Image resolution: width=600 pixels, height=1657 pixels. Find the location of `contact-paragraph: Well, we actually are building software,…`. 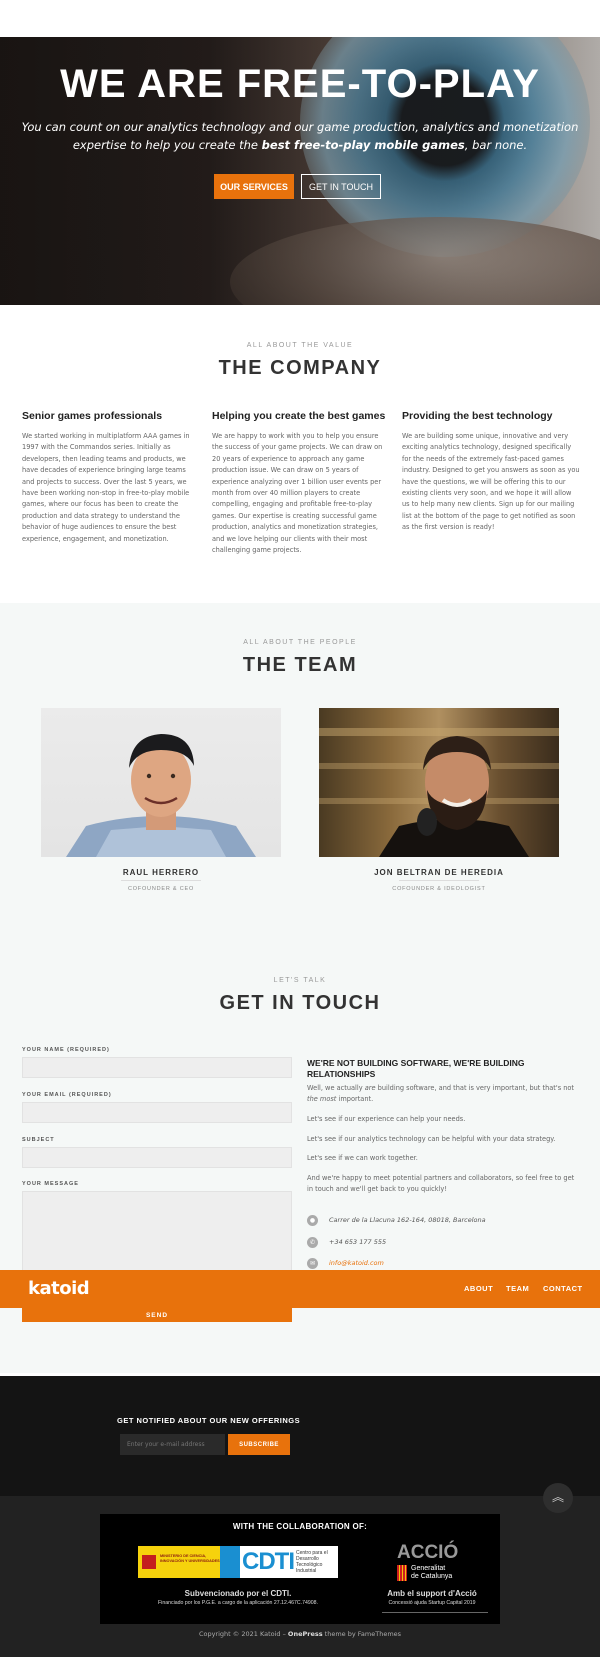

contact-paragraph: Well, we actually are building software,… is located at coordinates (441, 1093).